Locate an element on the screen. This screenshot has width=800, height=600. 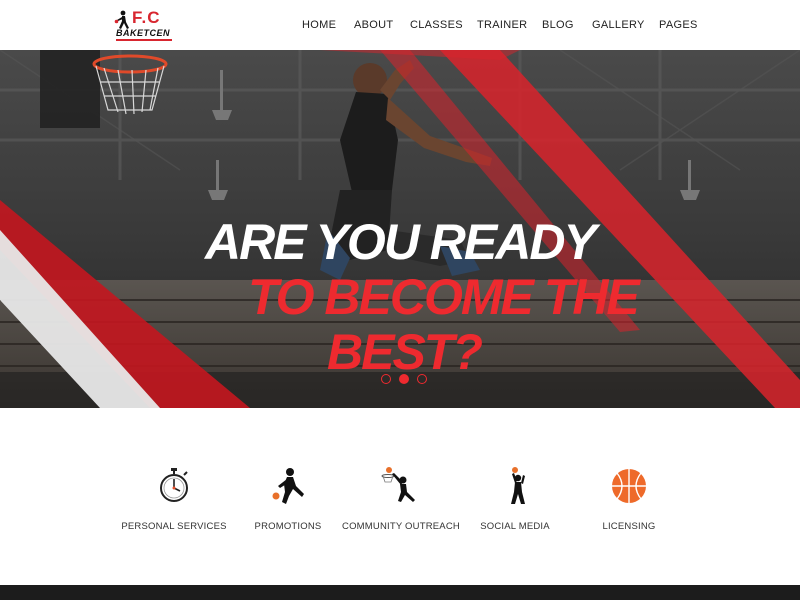
nav-item-pages: PAGES is located at coordinates (678, 25).